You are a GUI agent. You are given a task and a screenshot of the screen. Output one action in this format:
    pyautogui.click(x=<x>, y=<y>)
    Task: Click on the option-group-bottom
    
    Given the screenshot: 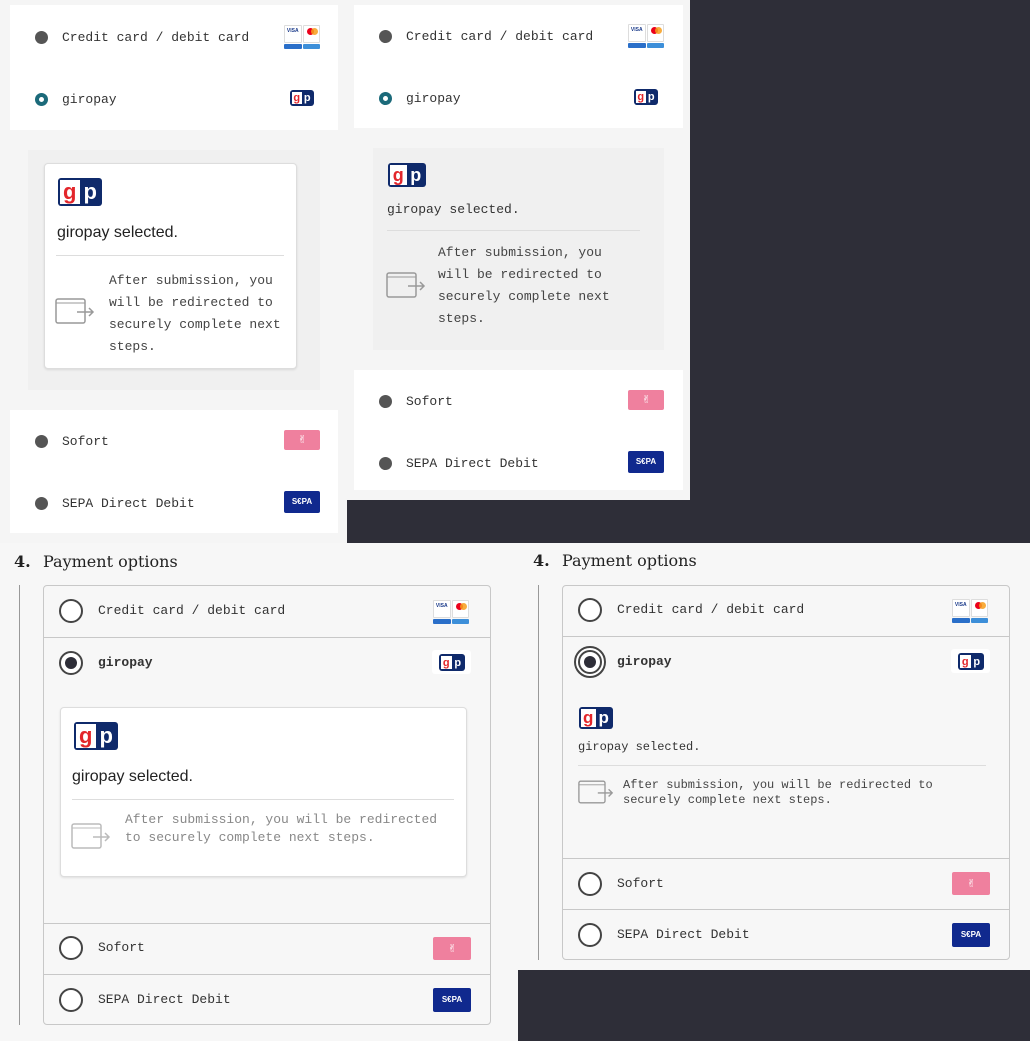 What is the action you would take?
    pyautogui.click(x=174, y=471)
    